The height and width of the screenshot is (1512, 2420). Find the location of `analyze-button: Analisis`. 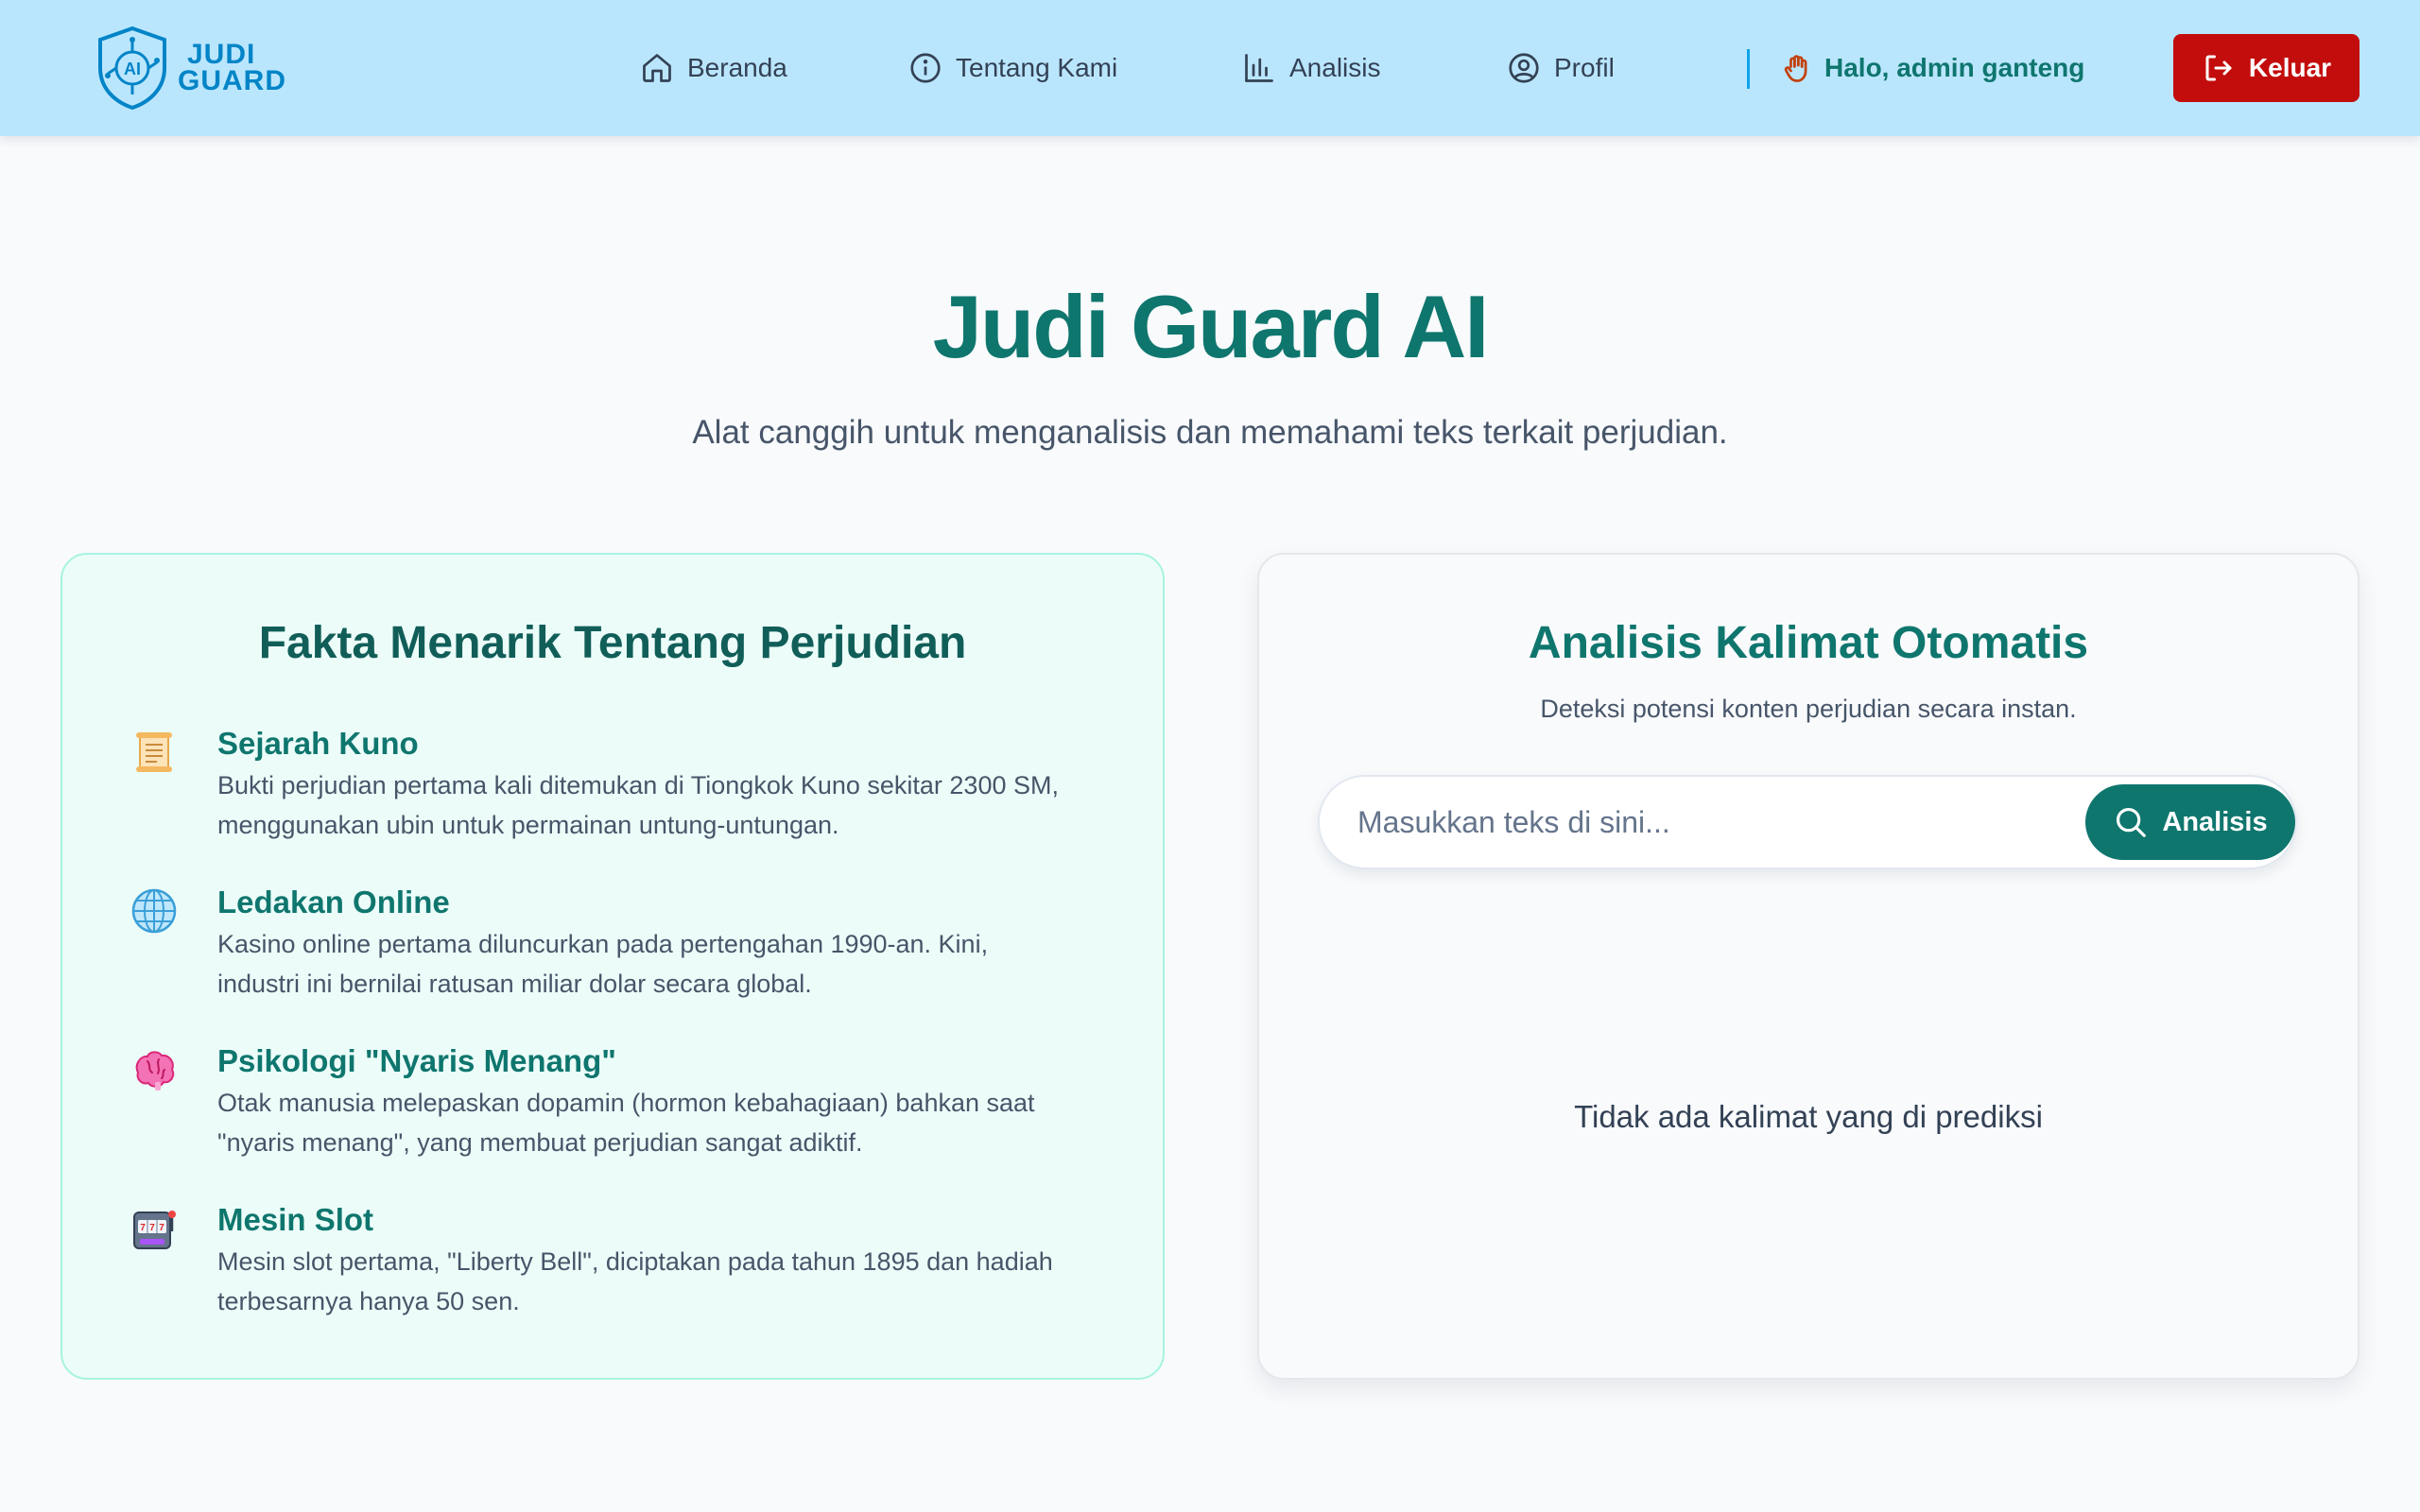

analyze-button: Analisis is located at coordinates (2190, 822).